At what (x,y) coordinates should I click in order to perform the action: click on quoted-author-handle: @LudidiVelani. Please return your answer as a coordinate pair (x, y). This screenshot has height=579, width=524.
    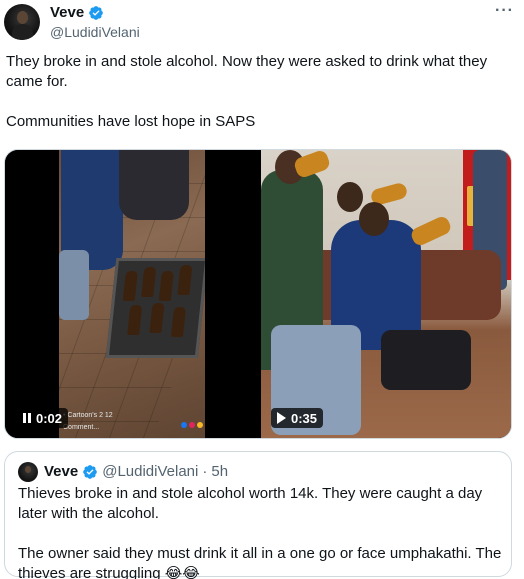
    Looking at the image, I should click on (150, 471).